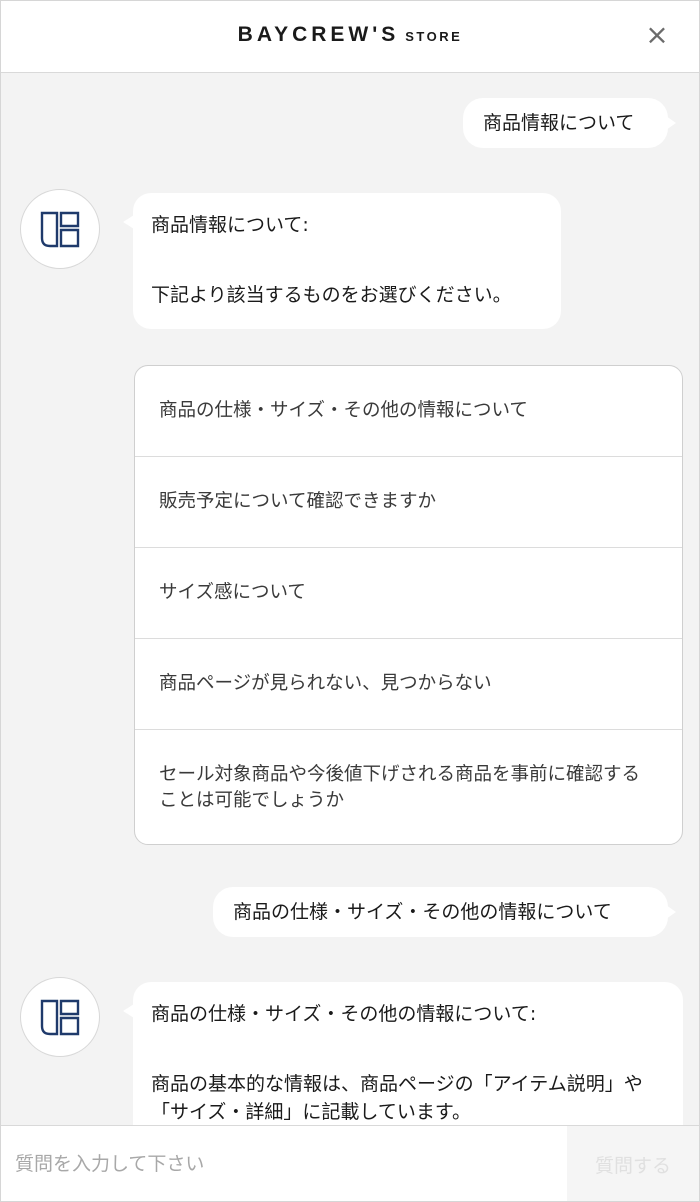 This screenshot has height=1202, width=700. I want to click on option-item: サイズ感について, so click(408, 593).